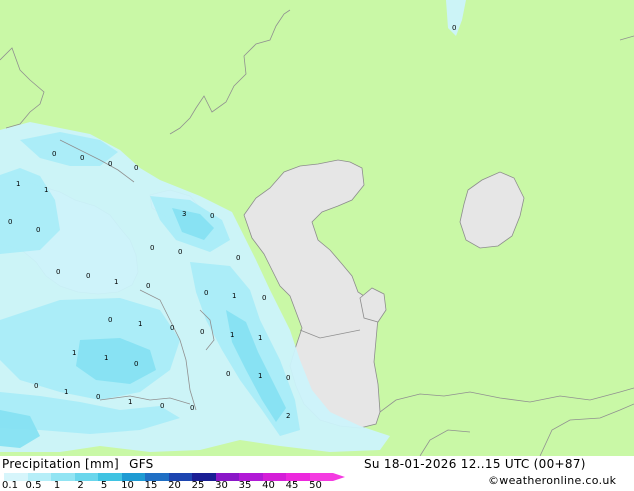 This screenshot has width=634, height=491. What do you see at coordinates (475, 464) in the screenshot?
I see `datetime-text: Su 18-01-2026 12..15 UTC (00+87)` at bounding box center [475, 464].